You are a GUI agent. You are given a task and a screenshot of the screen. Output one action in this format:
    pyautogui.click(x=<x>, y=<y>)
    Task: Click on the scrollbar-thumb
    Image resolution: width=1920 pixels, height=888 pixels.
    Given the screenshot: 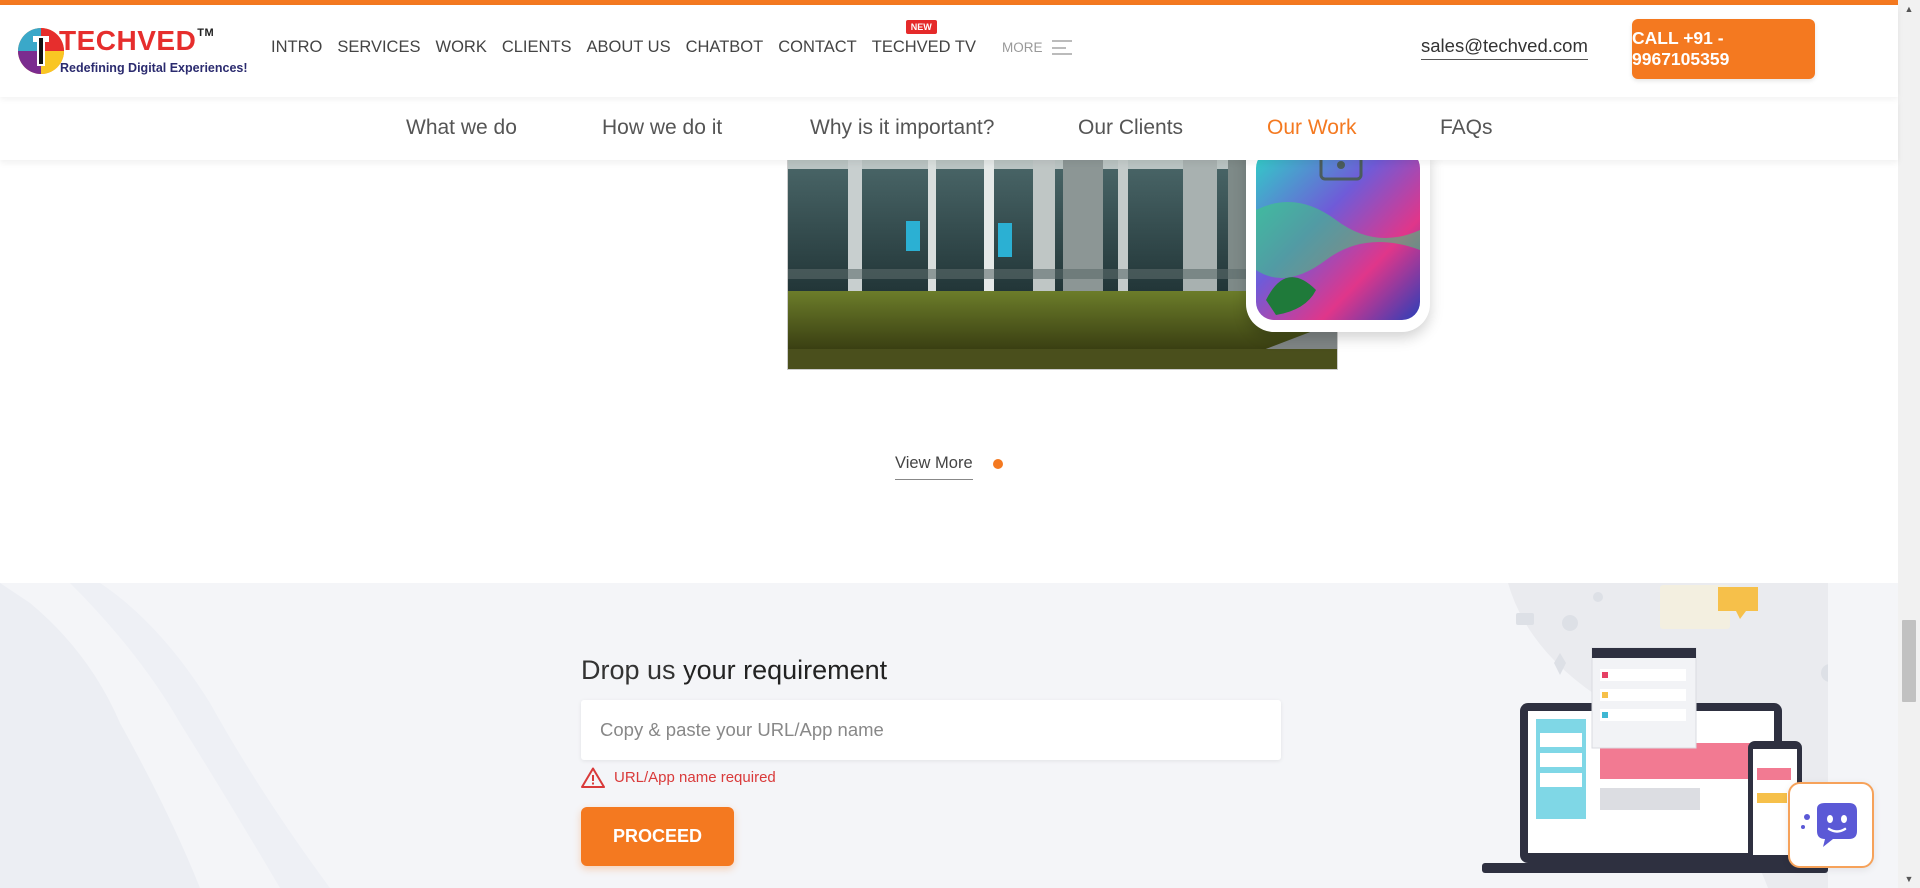 What is the action you would take?
    pyautogui.click(x=1909, y=661)
    